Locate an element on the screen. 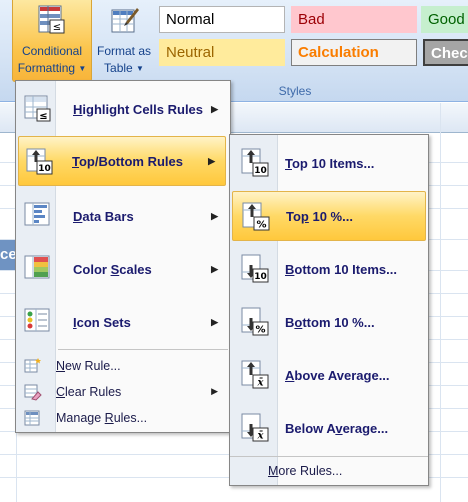 The image size is (468, 502). bottom-10-percent-icon: % is located at coordinates (255, 322).